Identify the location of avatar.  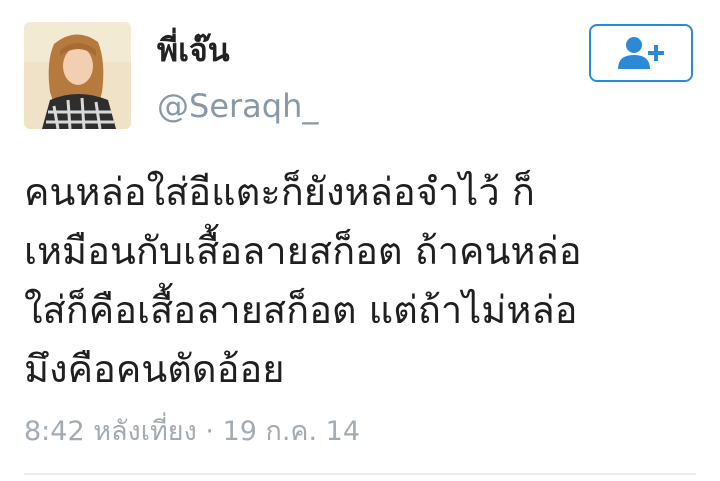
(77, 75).